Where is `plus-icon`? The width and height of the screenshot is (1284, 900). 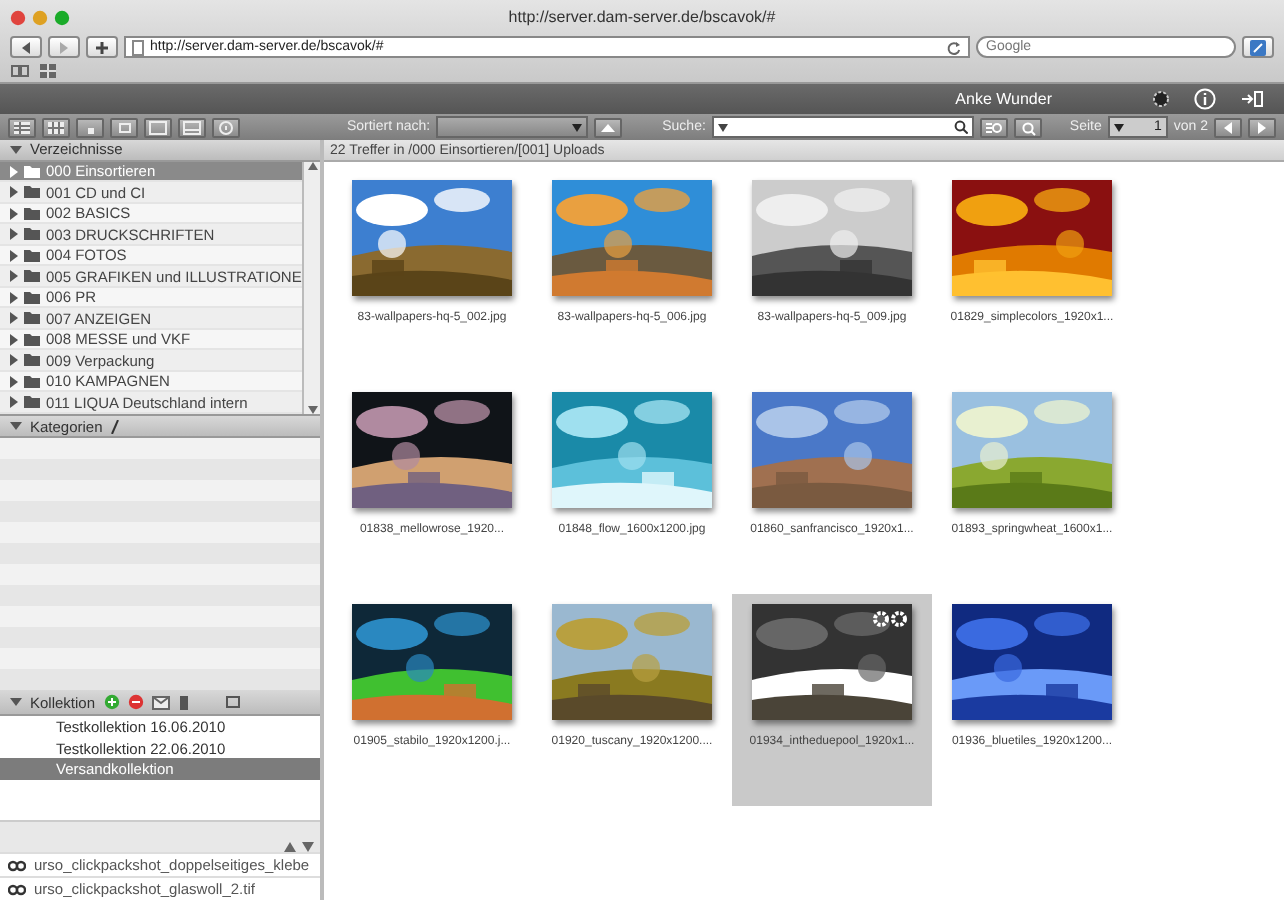 plus-icon is located at coordinates (102, 47).